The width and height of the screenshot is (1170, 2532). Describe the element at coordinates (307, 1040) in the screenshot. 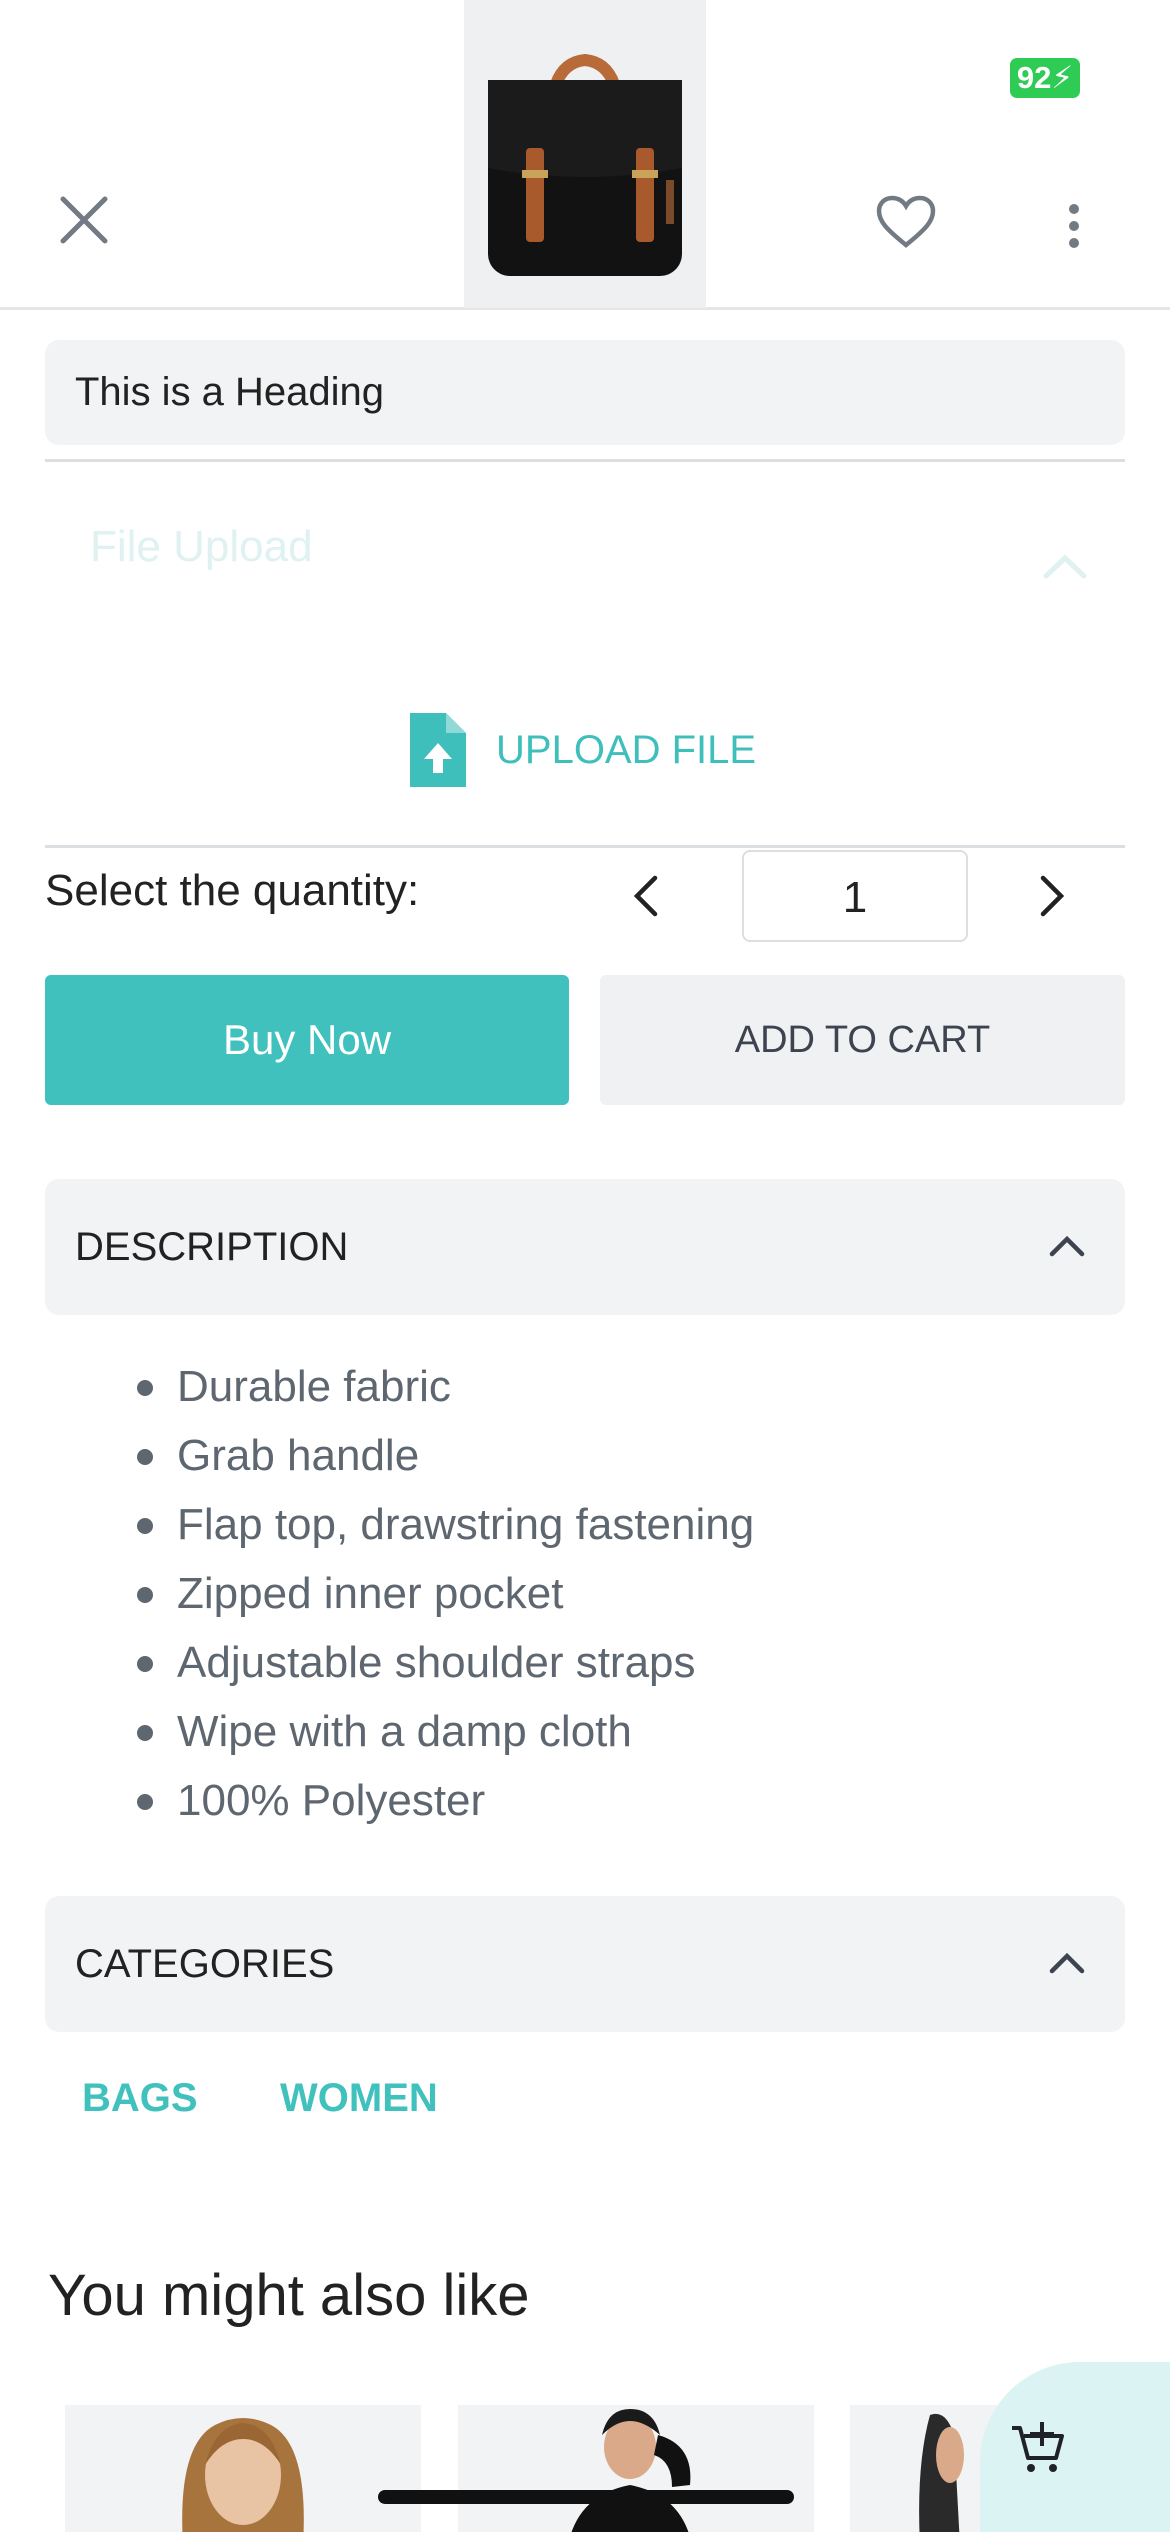

I see `buy-now-button: Buy Now` at that location.